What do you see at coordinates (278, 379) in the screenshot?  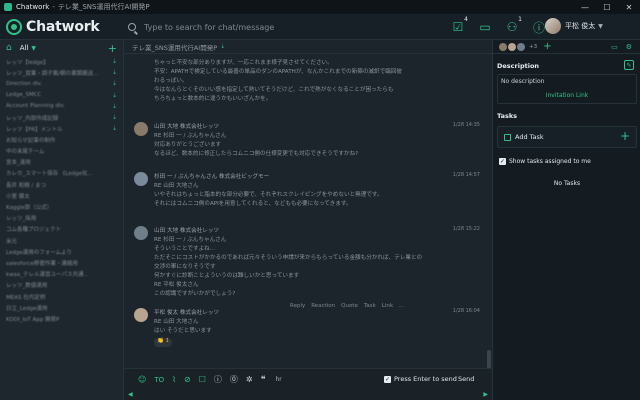 I see `hr-button: hr` at bounding box center [278, 379].